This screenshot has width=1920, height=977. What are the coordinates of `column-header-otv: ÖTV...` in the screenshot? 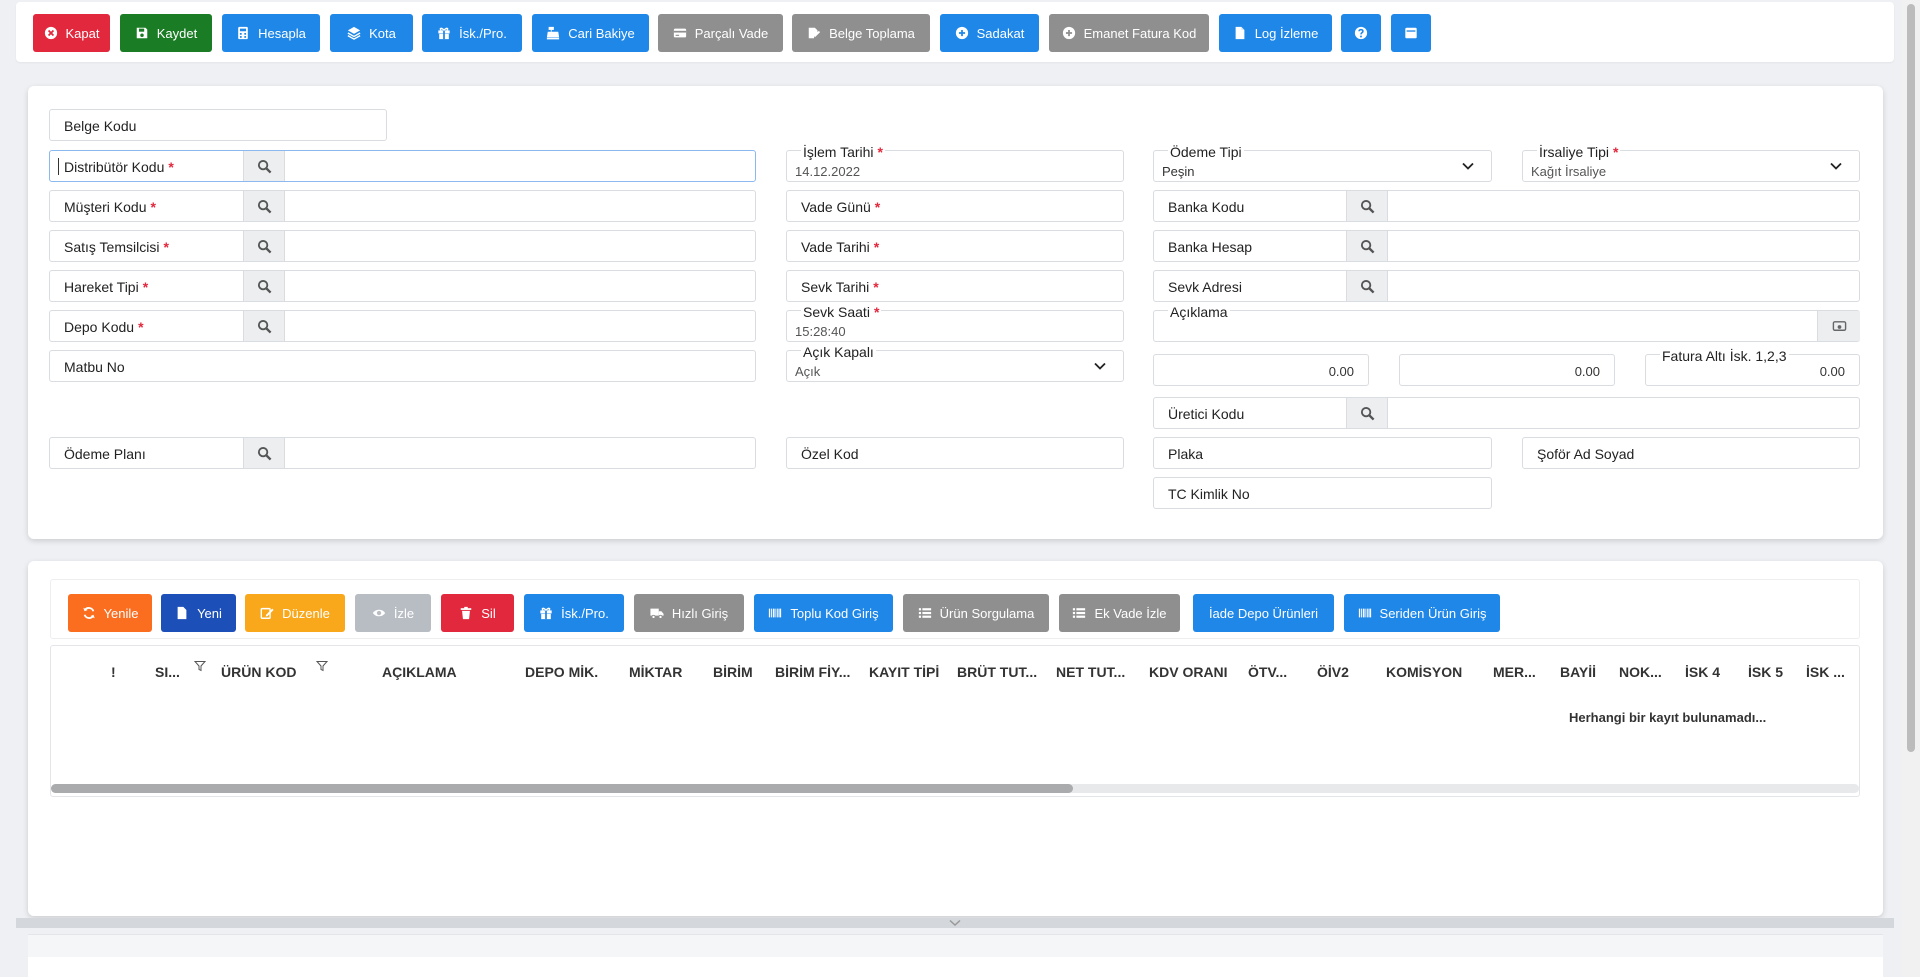 It's located at (1267, 672).